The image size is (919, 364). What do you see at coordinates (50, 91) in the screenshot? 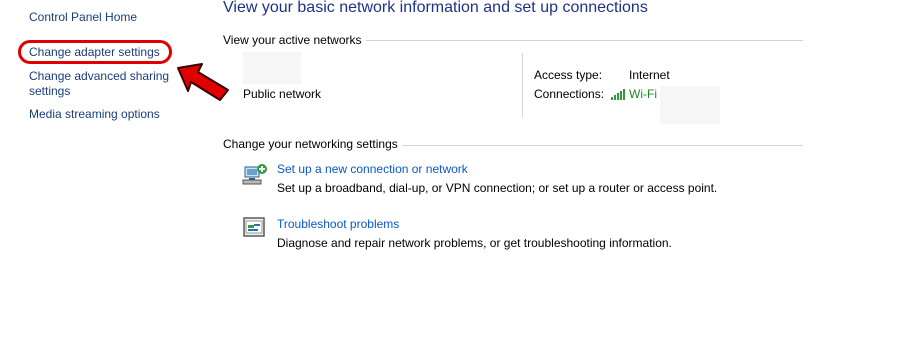
I see `sidebar-item-label-line2: settings` at bounding box center [50, 91].